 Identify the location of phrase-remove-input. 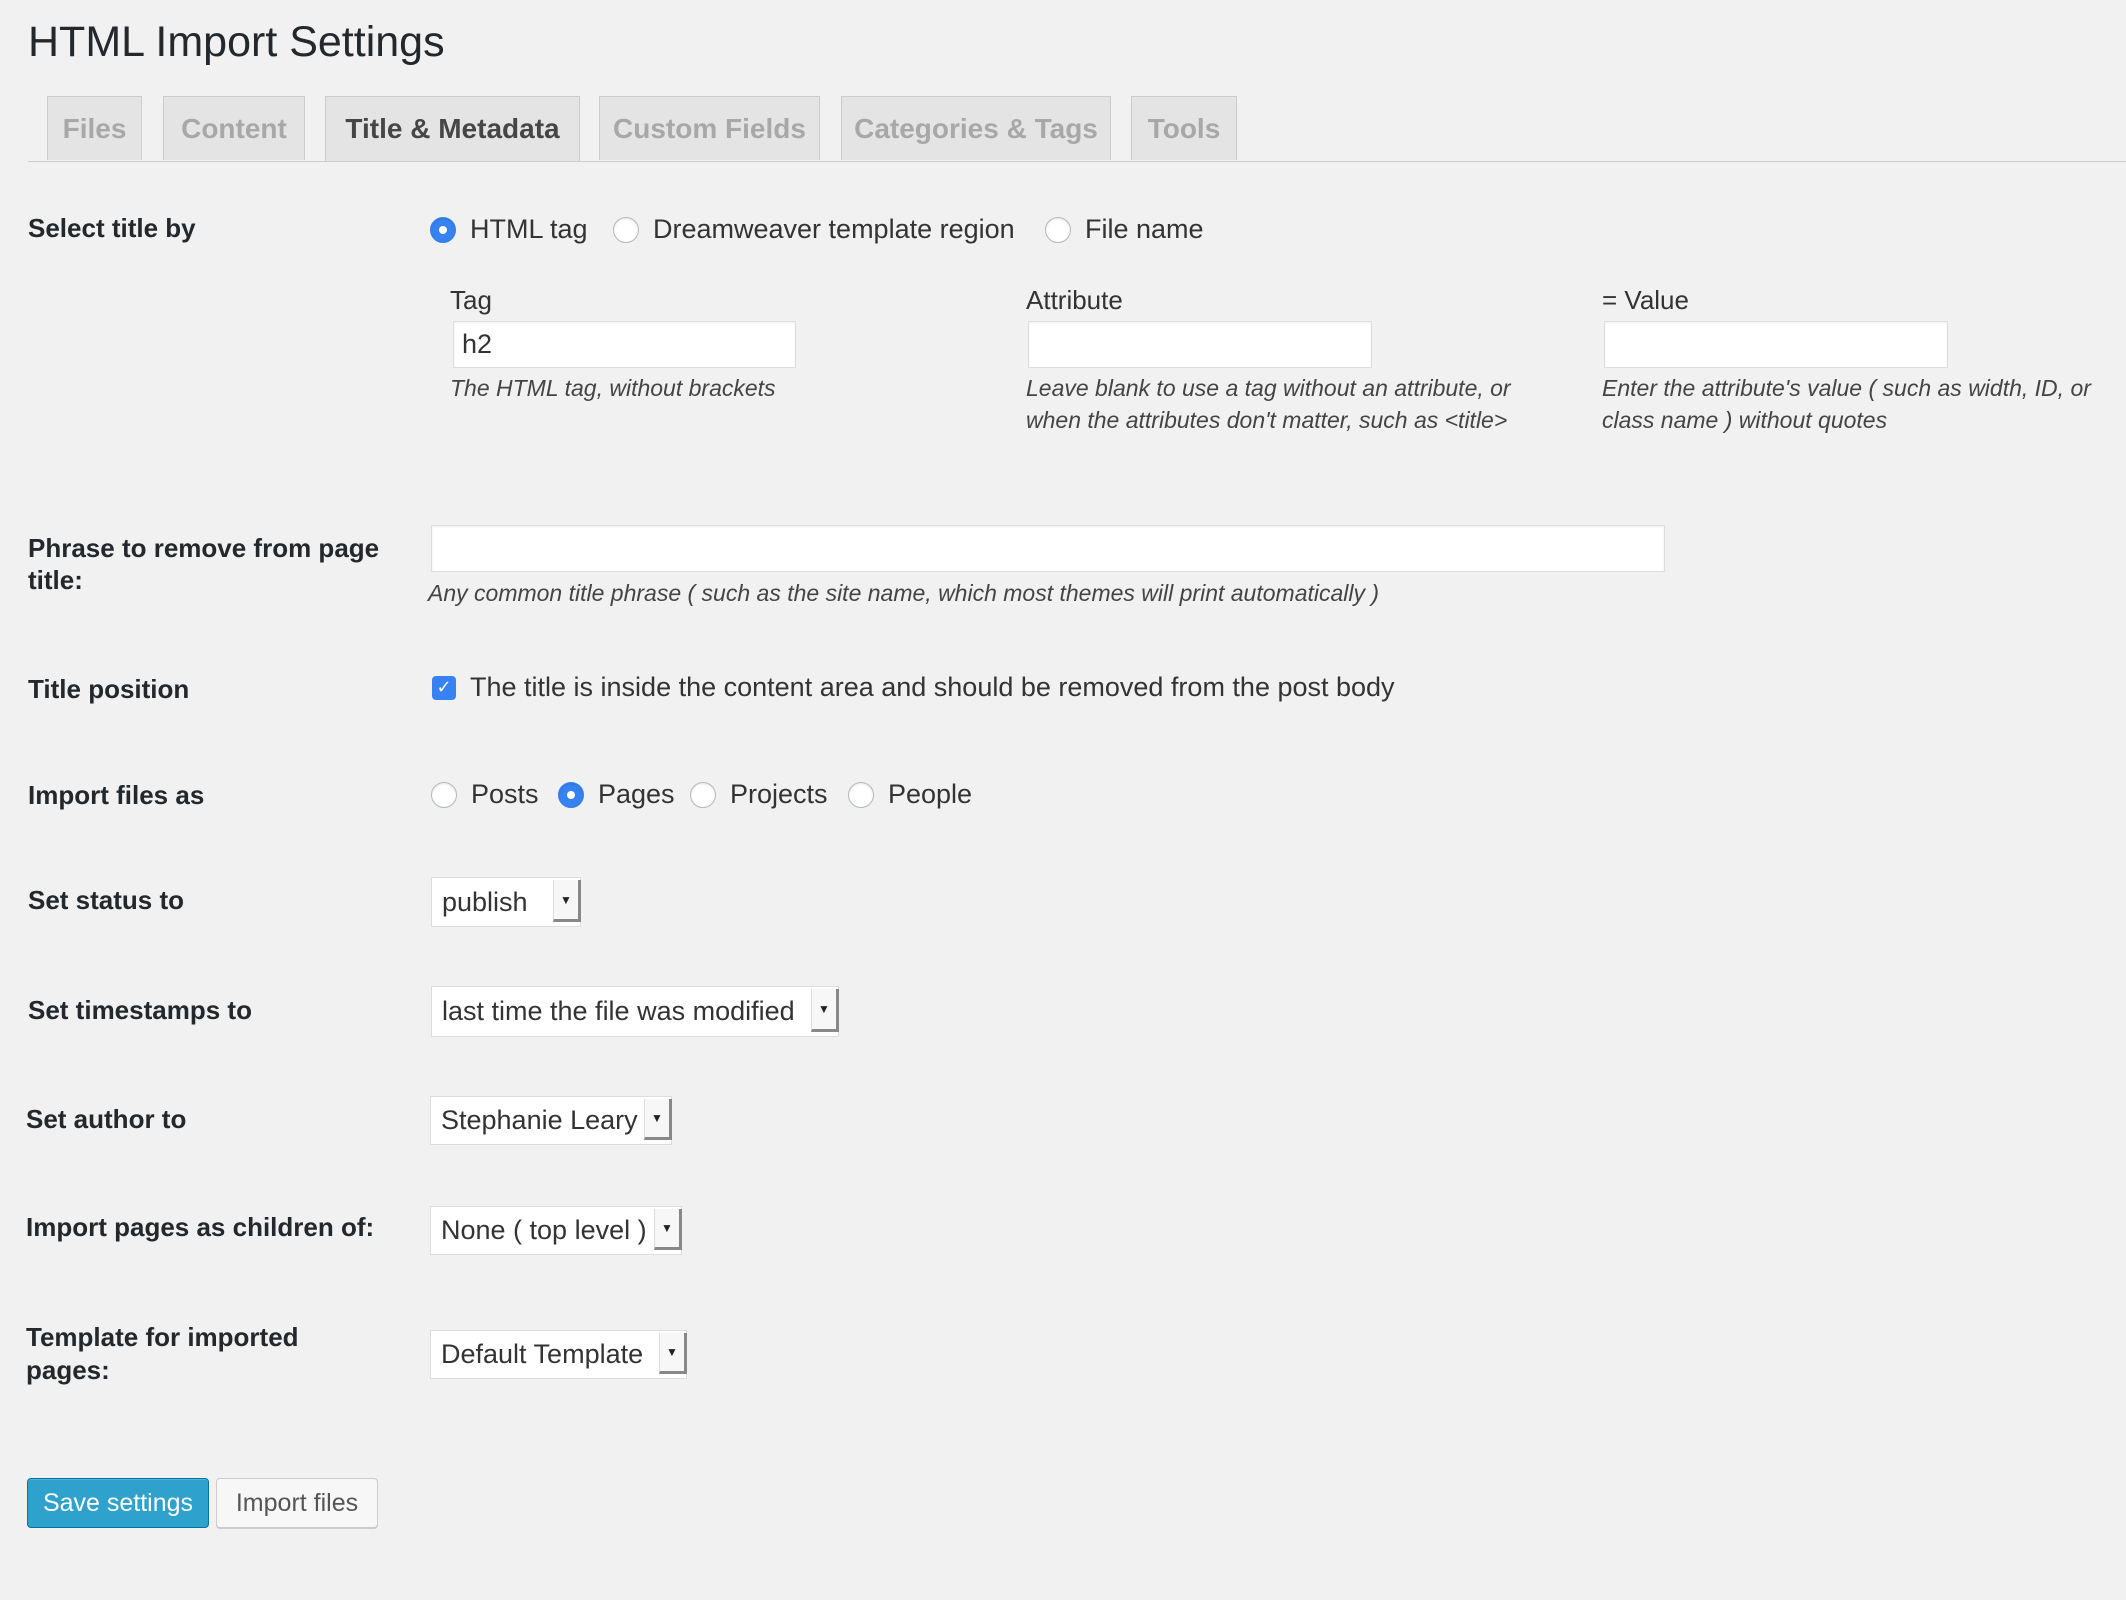
(1048, 548).